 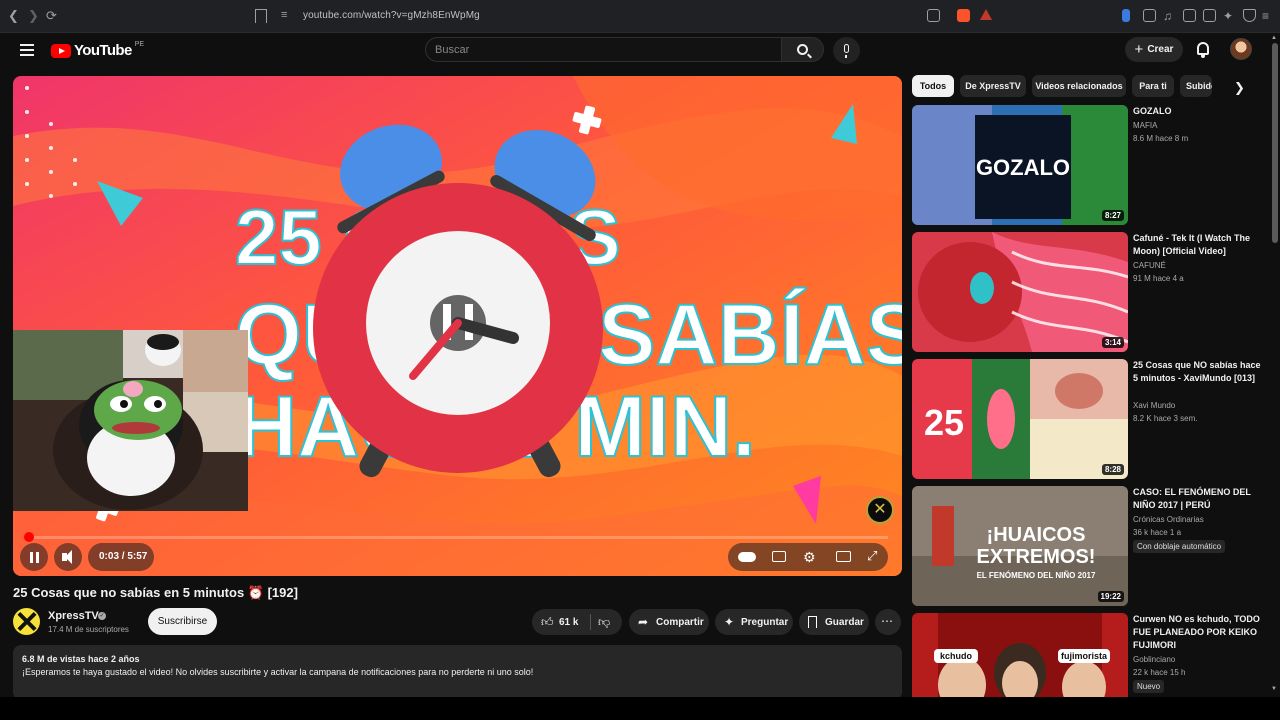 What do you see at coordinates (29, 537) in the screenshot?
I see `progress-scrubber` at bounding box center [29, 537].